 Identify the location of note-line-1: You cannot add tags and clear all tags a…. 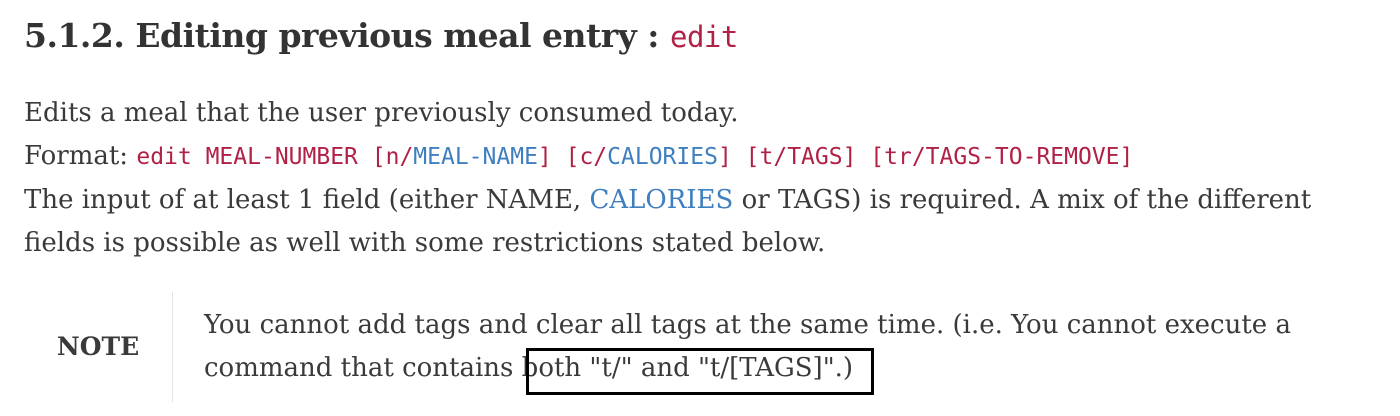
(747, 325).